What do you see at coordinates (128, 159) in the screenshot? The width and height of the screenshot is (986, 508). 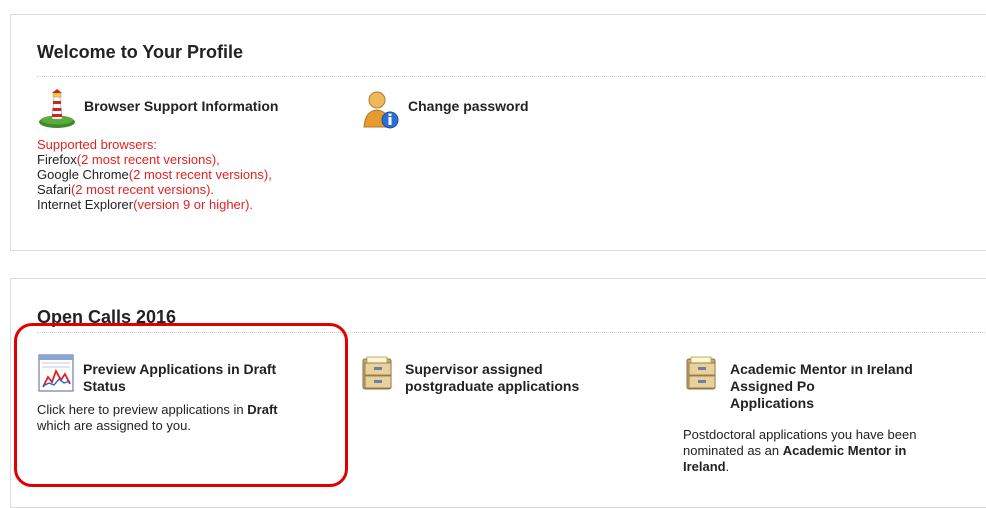 I see `browser-firefox: Firefox(2 most recent versions),` at bounding box center [128, 159].